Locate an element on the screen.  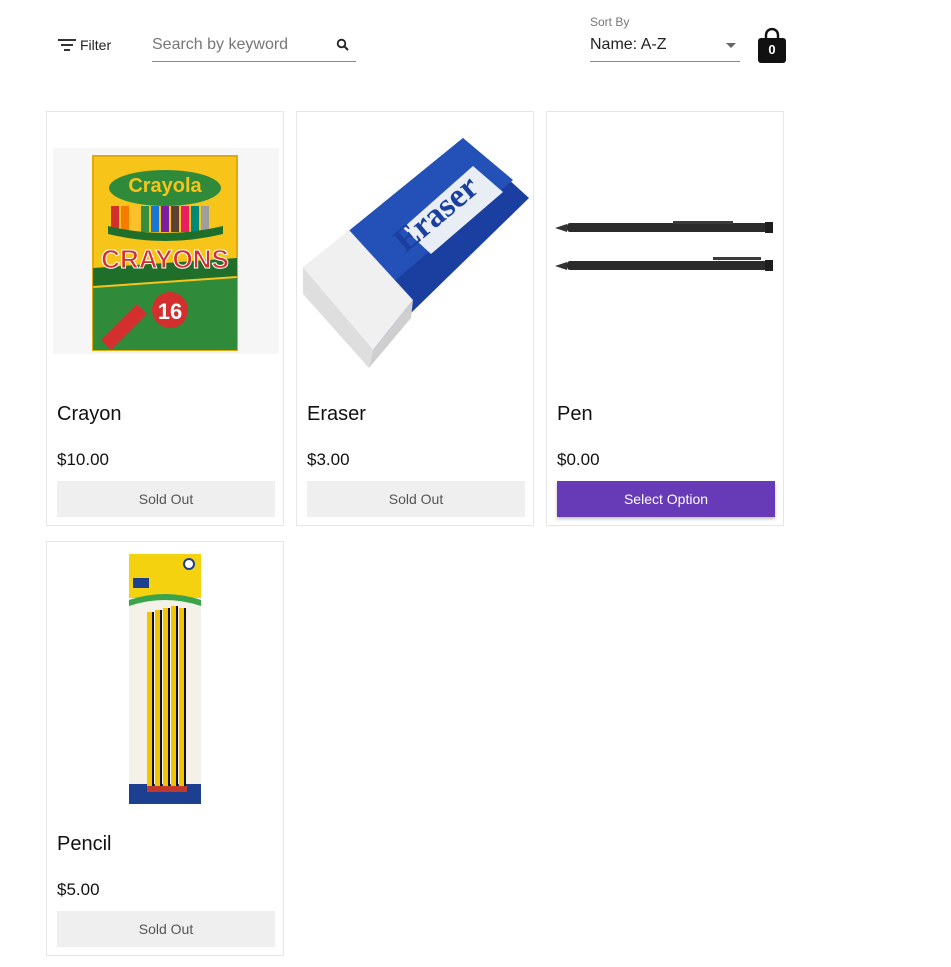
crayon-count-text: 16 is located at coordinates (170, 311).